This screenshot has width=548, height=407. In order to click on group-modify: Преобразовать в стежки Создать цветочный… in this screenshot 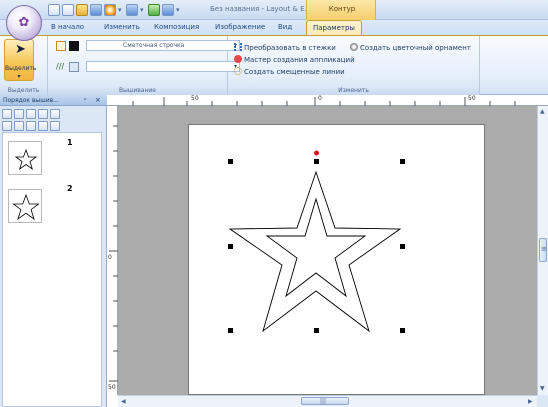, I will do `click(354, 65)`.